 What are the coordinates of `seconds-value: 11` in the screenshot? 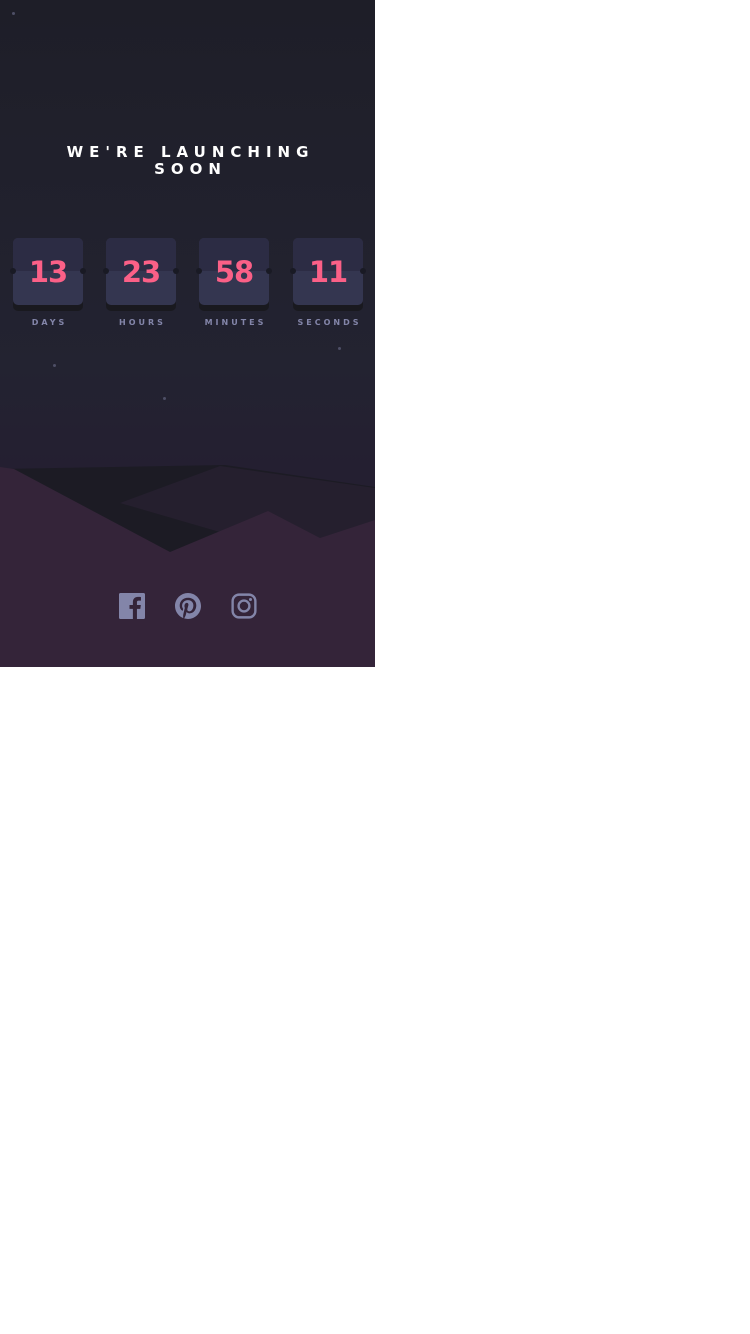 It's located at (328, 271).